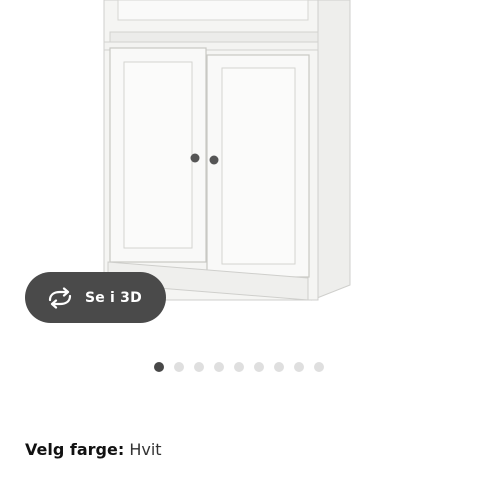 Image resolution: width=480 pixels, height=480 pixels. I want to click on image-carousel-indicator, so click(239, 367).